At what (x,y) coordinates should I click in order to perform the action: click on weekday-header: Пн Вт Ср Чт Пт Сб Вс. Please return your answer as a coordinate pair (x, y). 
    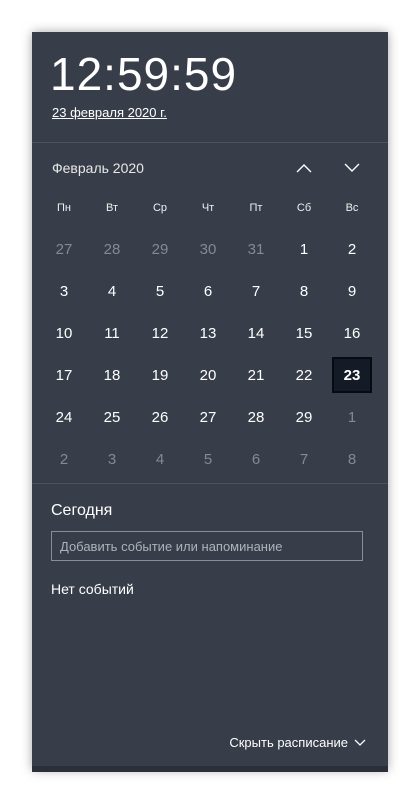
    Looking at the image, I should click on (208, 208).